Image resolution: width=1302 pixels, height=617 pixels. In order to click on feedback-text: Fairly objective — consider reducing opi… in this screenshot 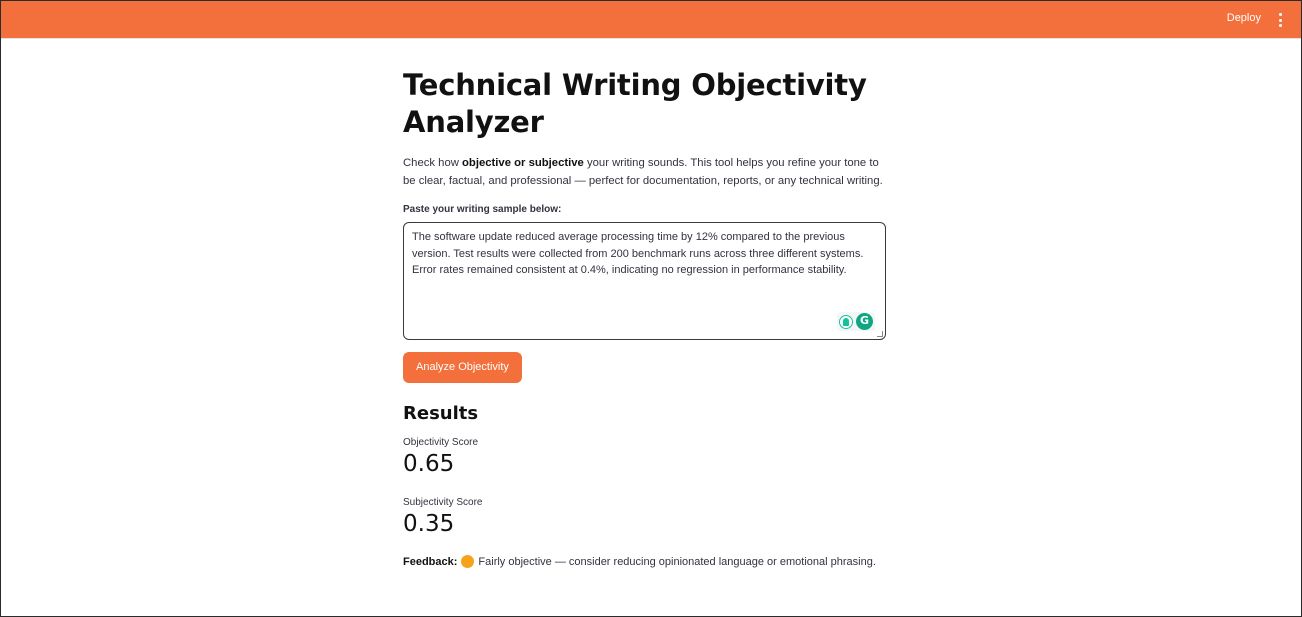, I will do `click(677, 561)`.